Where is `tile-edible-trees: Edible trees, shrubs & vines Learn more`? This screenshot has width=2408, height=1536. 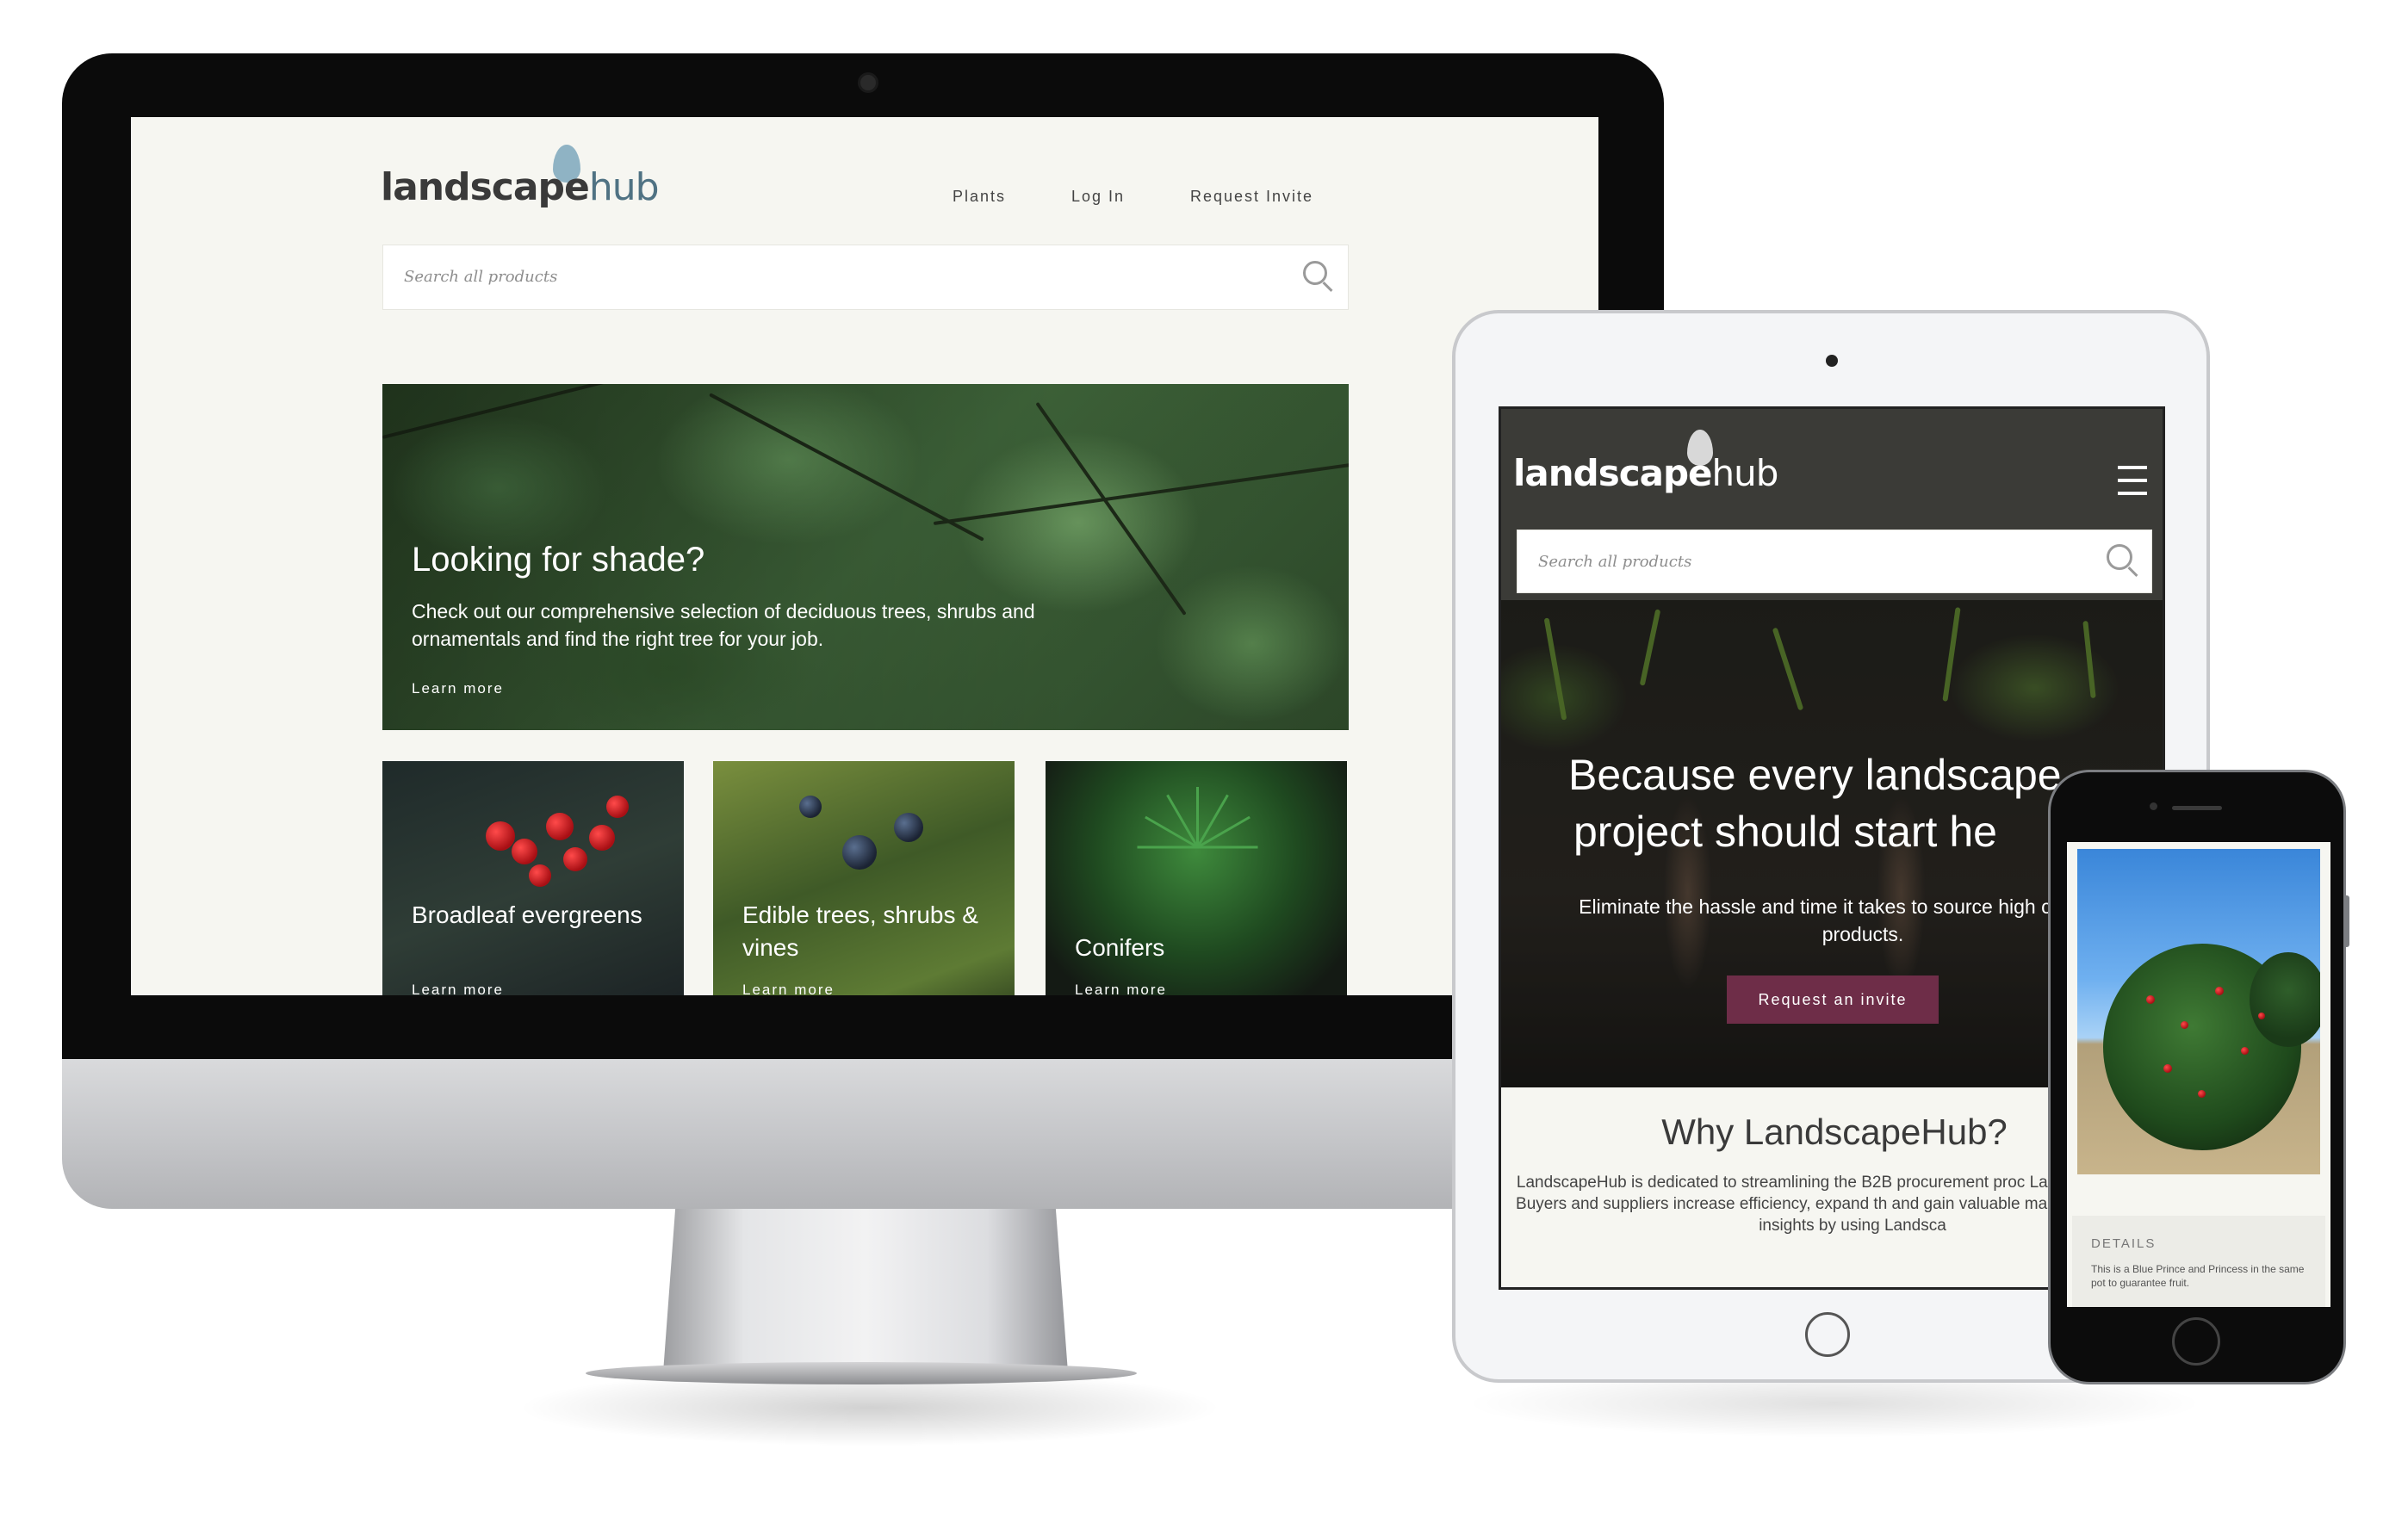
tile-edible-trees: Edible trees, shrubs & vines Learn more is located at coordinates (864, 878).